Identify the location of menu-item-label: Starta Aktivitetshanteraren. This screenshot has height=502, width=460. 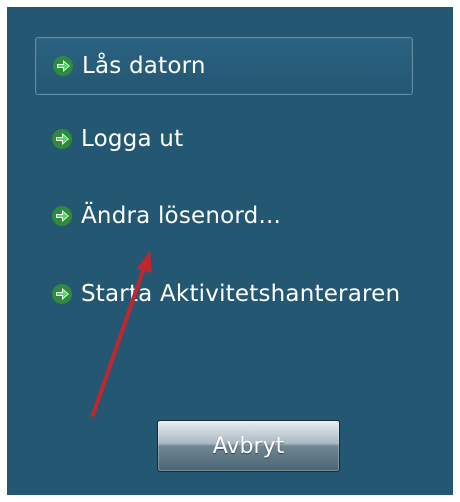
(241, 294).